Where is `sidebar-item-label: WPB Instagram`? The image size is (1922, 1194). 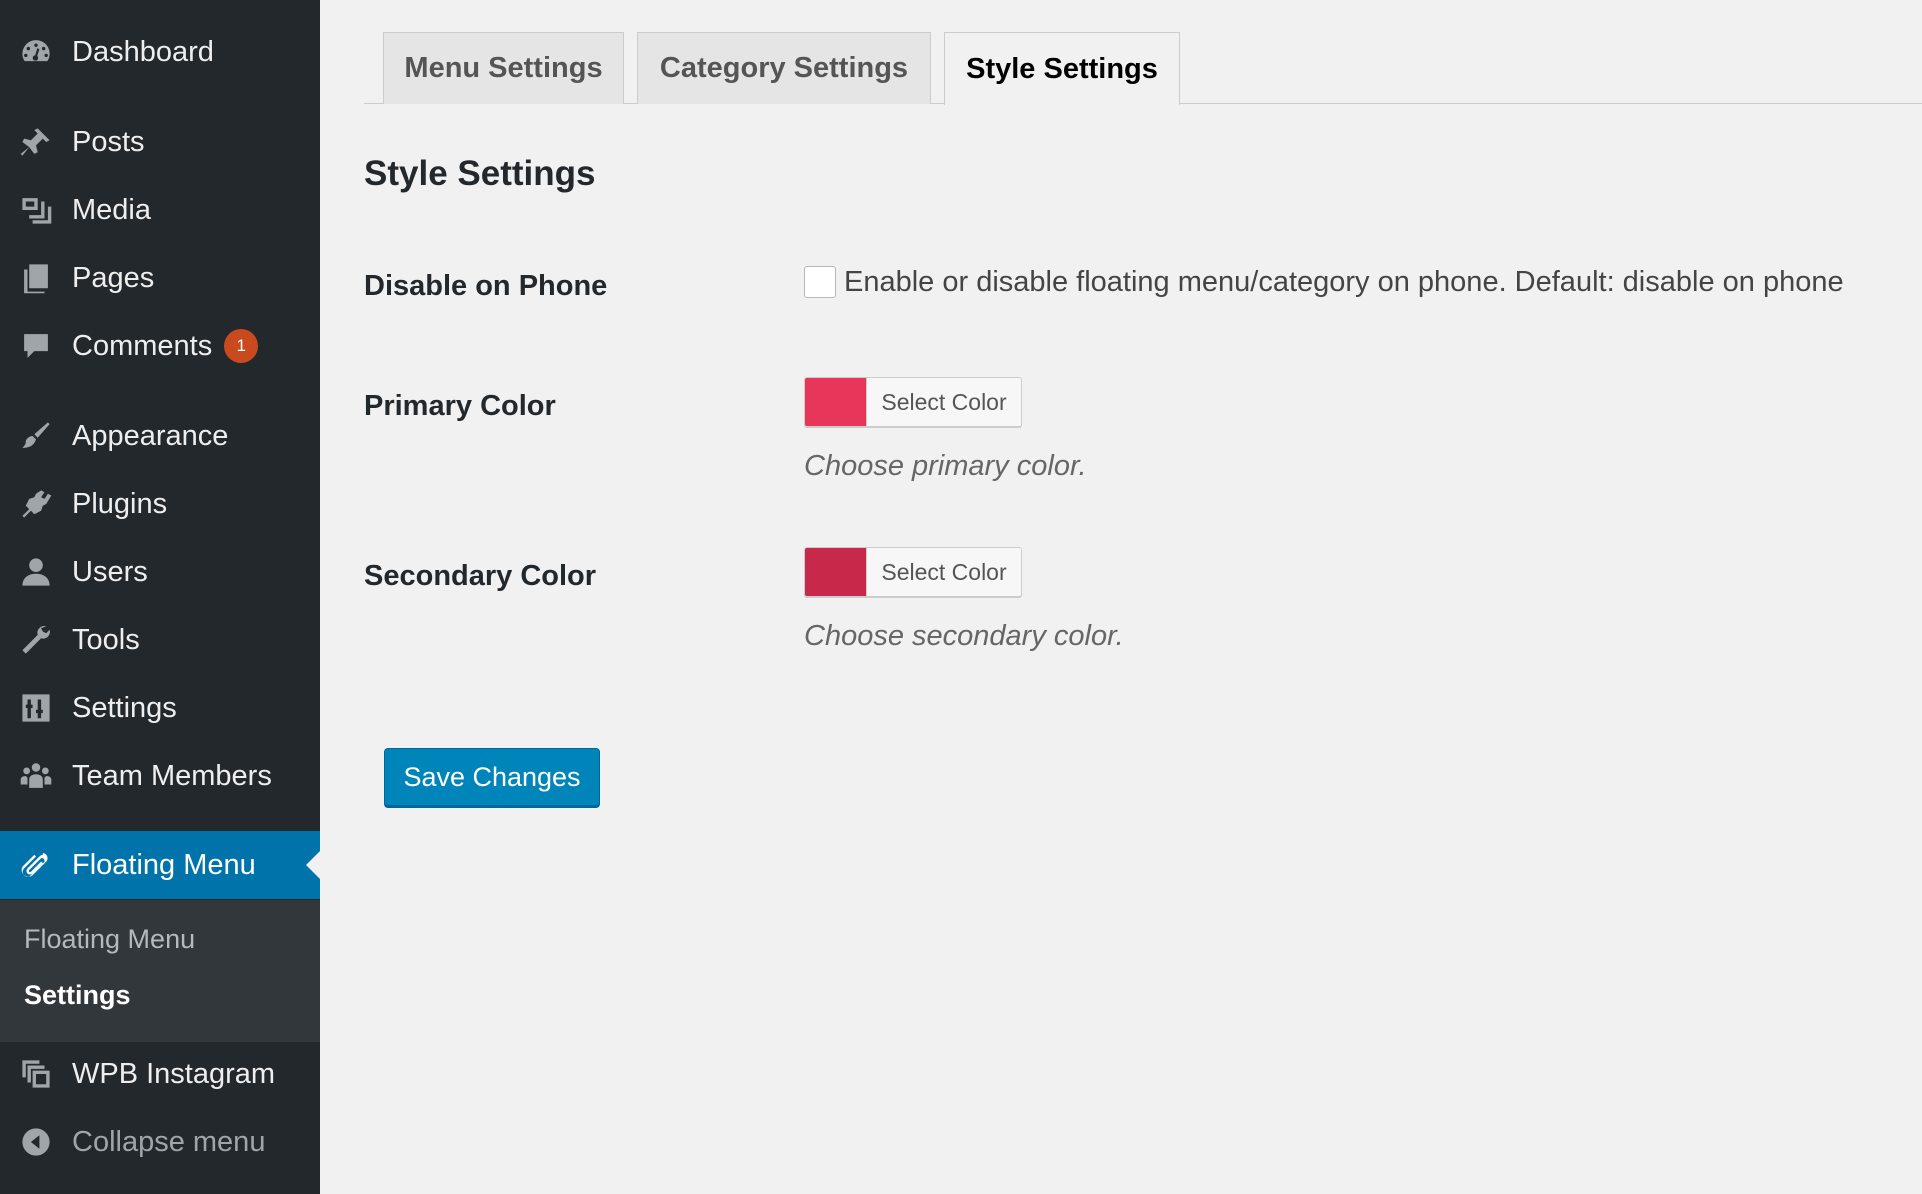
sidebar-item-label: WPB Instagram is located at coordinates (174, 1073).